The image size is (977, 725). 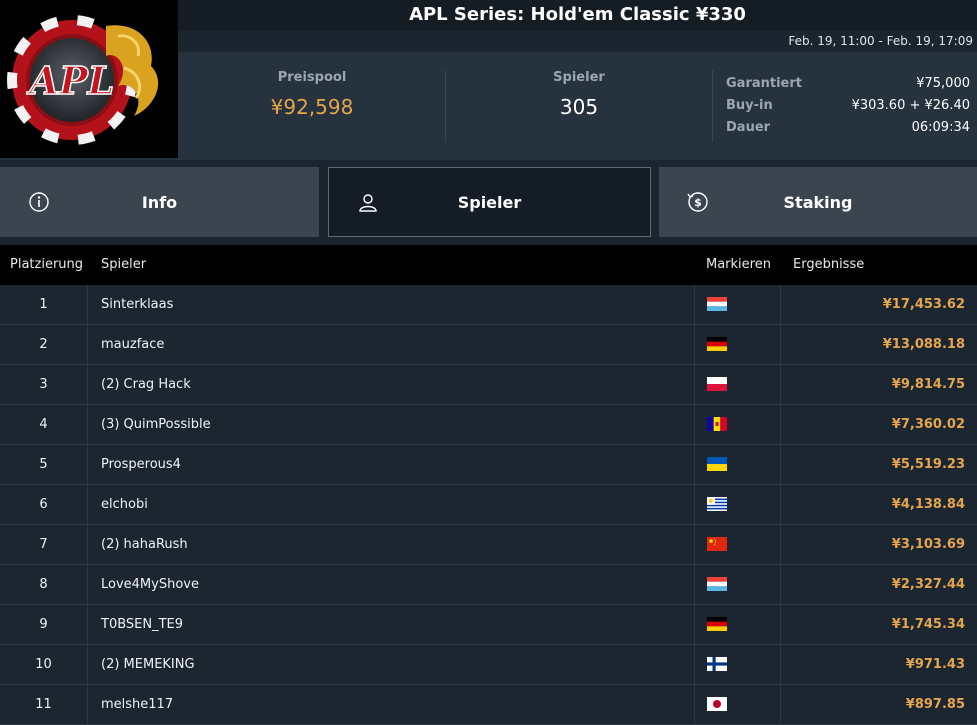 What do you see at coordinates (39, 202) in the screenshot?
I see `info-icon` at bounding box center [39, 202].